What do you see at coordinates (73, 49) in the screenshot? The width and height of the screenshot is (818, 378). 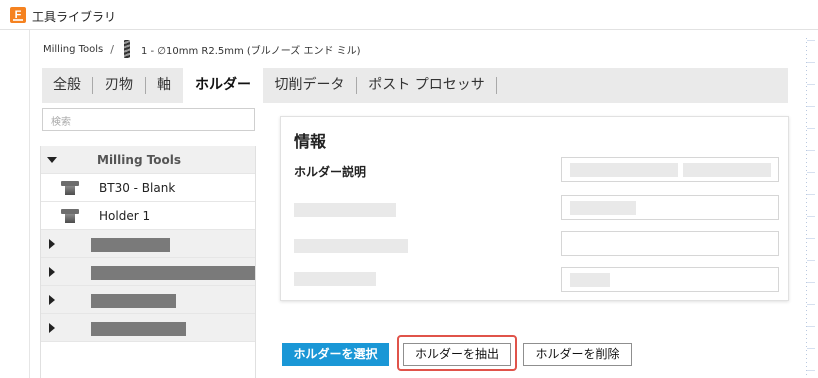 I see `breadcrumb-root: Milling Tools` at bounding box center [73, 49].